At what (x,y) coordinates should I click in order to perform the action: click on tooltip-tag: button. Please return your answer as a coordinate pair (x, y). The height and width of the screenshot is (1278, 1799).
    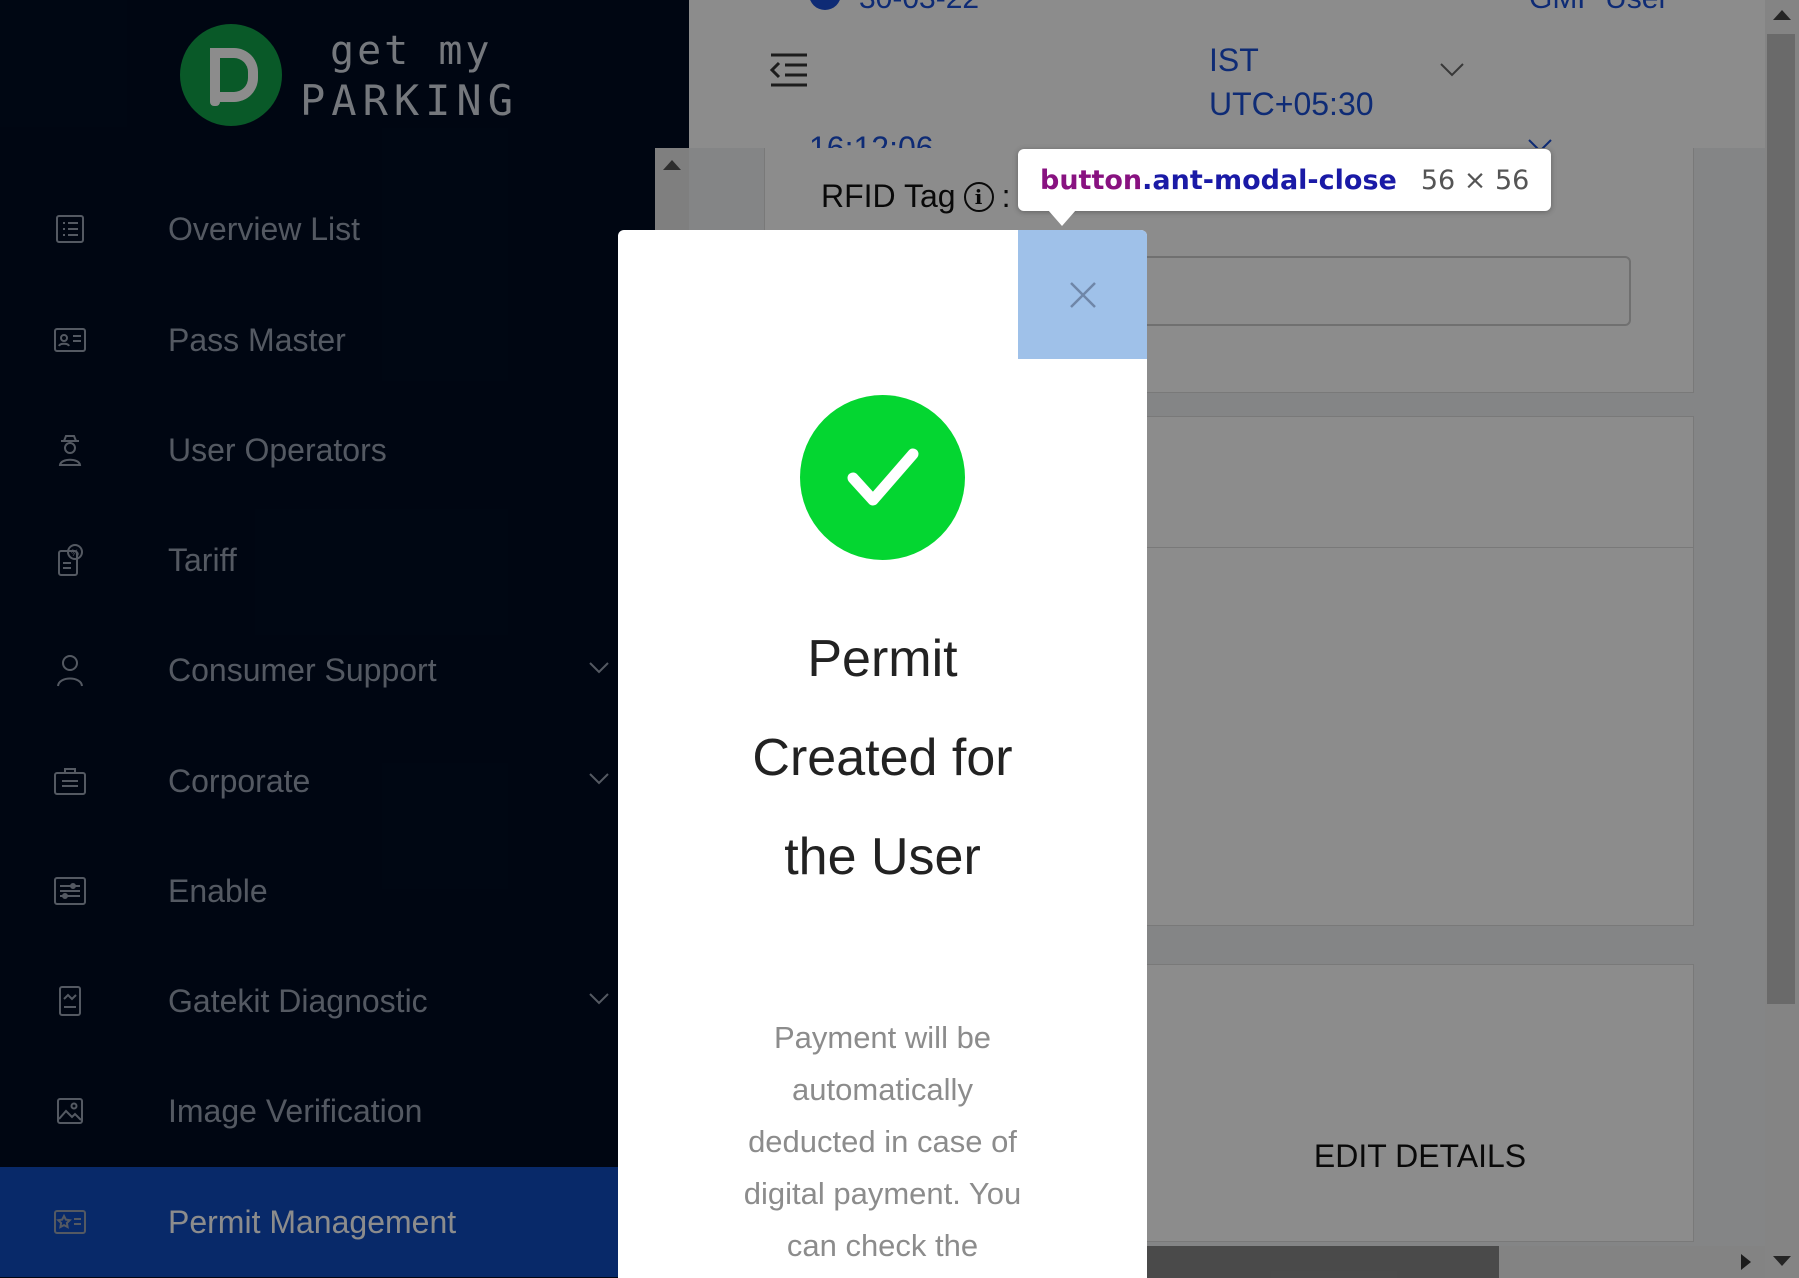
    Looking at the image, I should click on (1091, 180).